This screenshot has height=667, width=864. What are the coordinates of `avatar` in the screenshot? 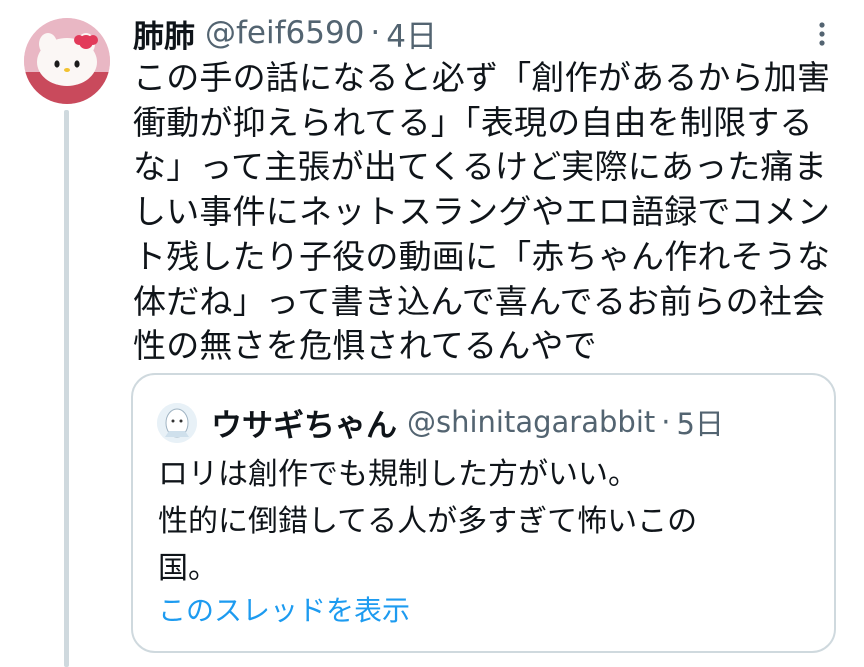 It's located at (67, 61).